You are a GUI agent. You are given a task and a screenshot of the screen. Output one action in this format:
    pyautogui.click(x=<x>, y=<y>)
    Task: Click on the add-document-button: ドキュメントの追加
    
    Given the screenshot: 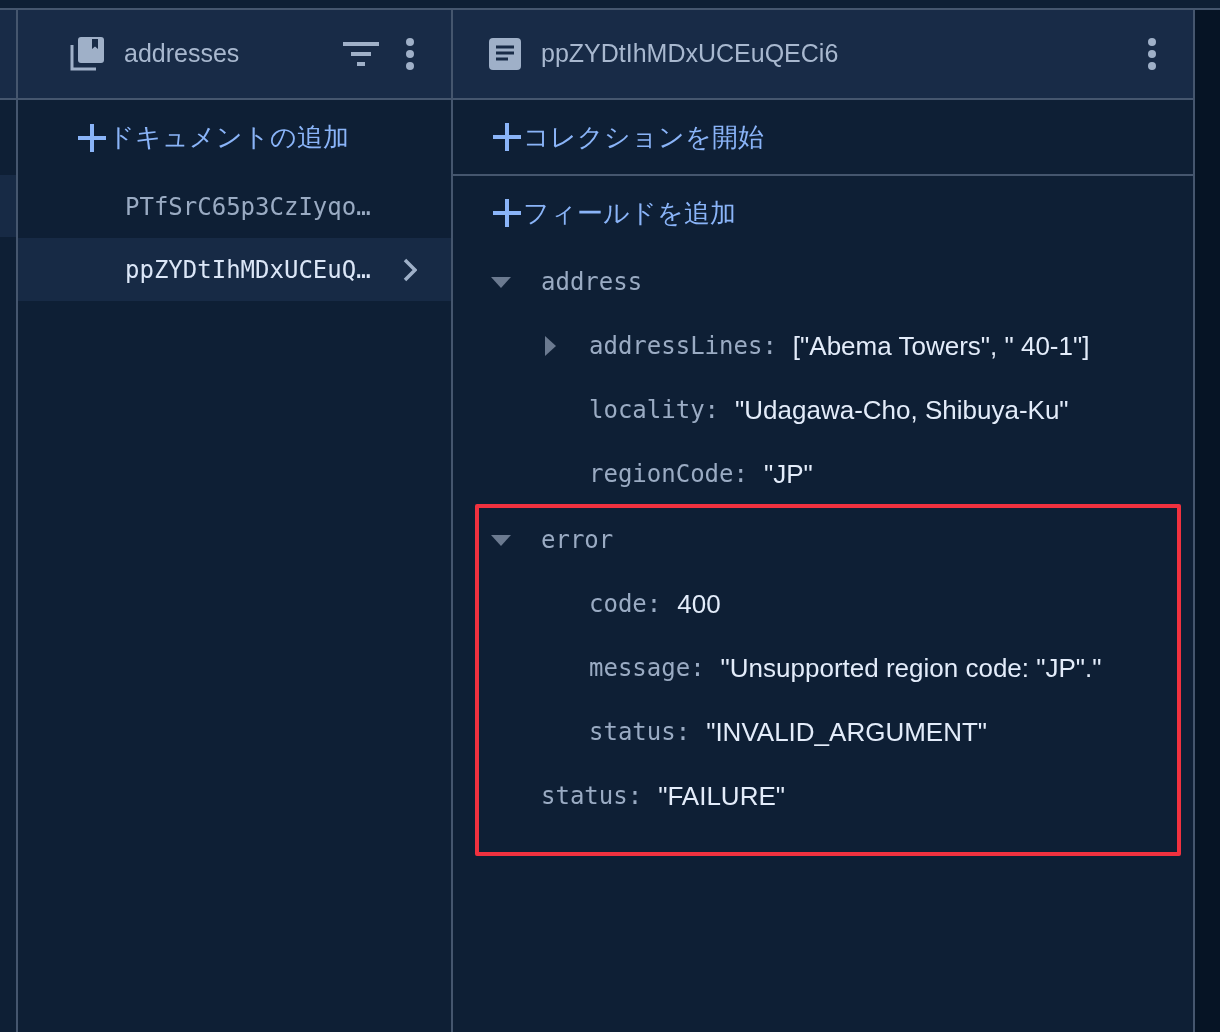 What is the action you would take?
    pyautogui.click(x=234, y=137)
    